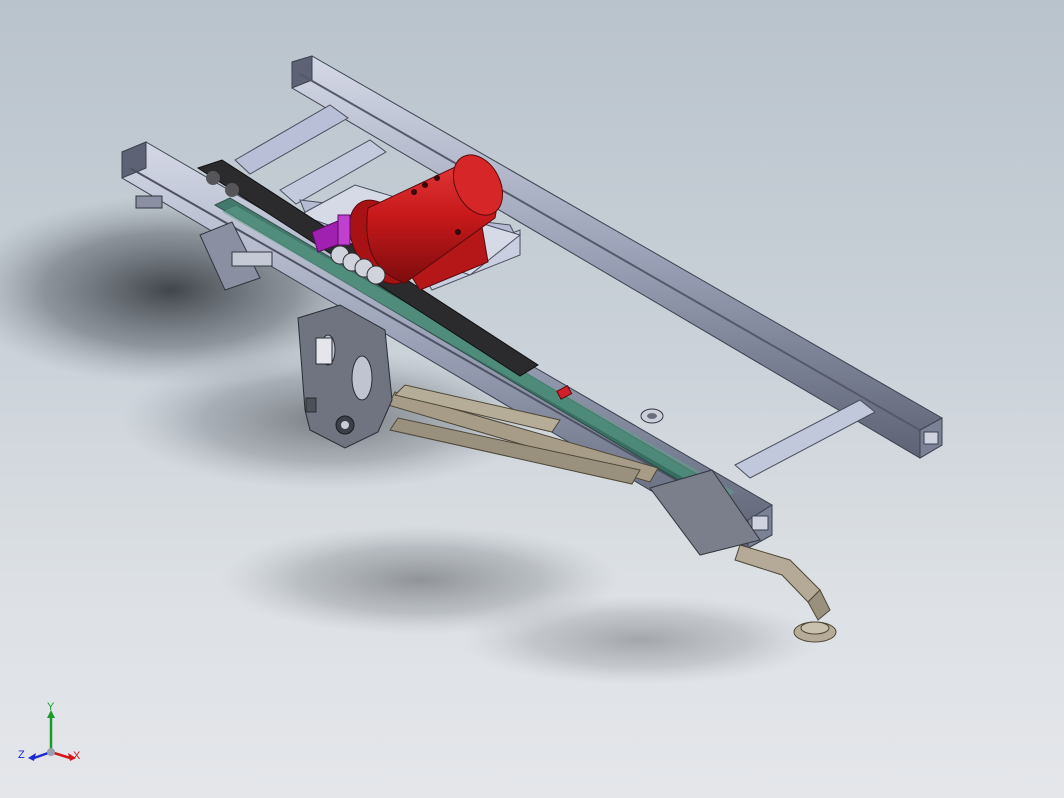 The height and width of the screenshot is (798, 1064). Describe the element at coordinates (53, 737) in the screenshot. I see `orientation-triad: Y X Z` at that location.